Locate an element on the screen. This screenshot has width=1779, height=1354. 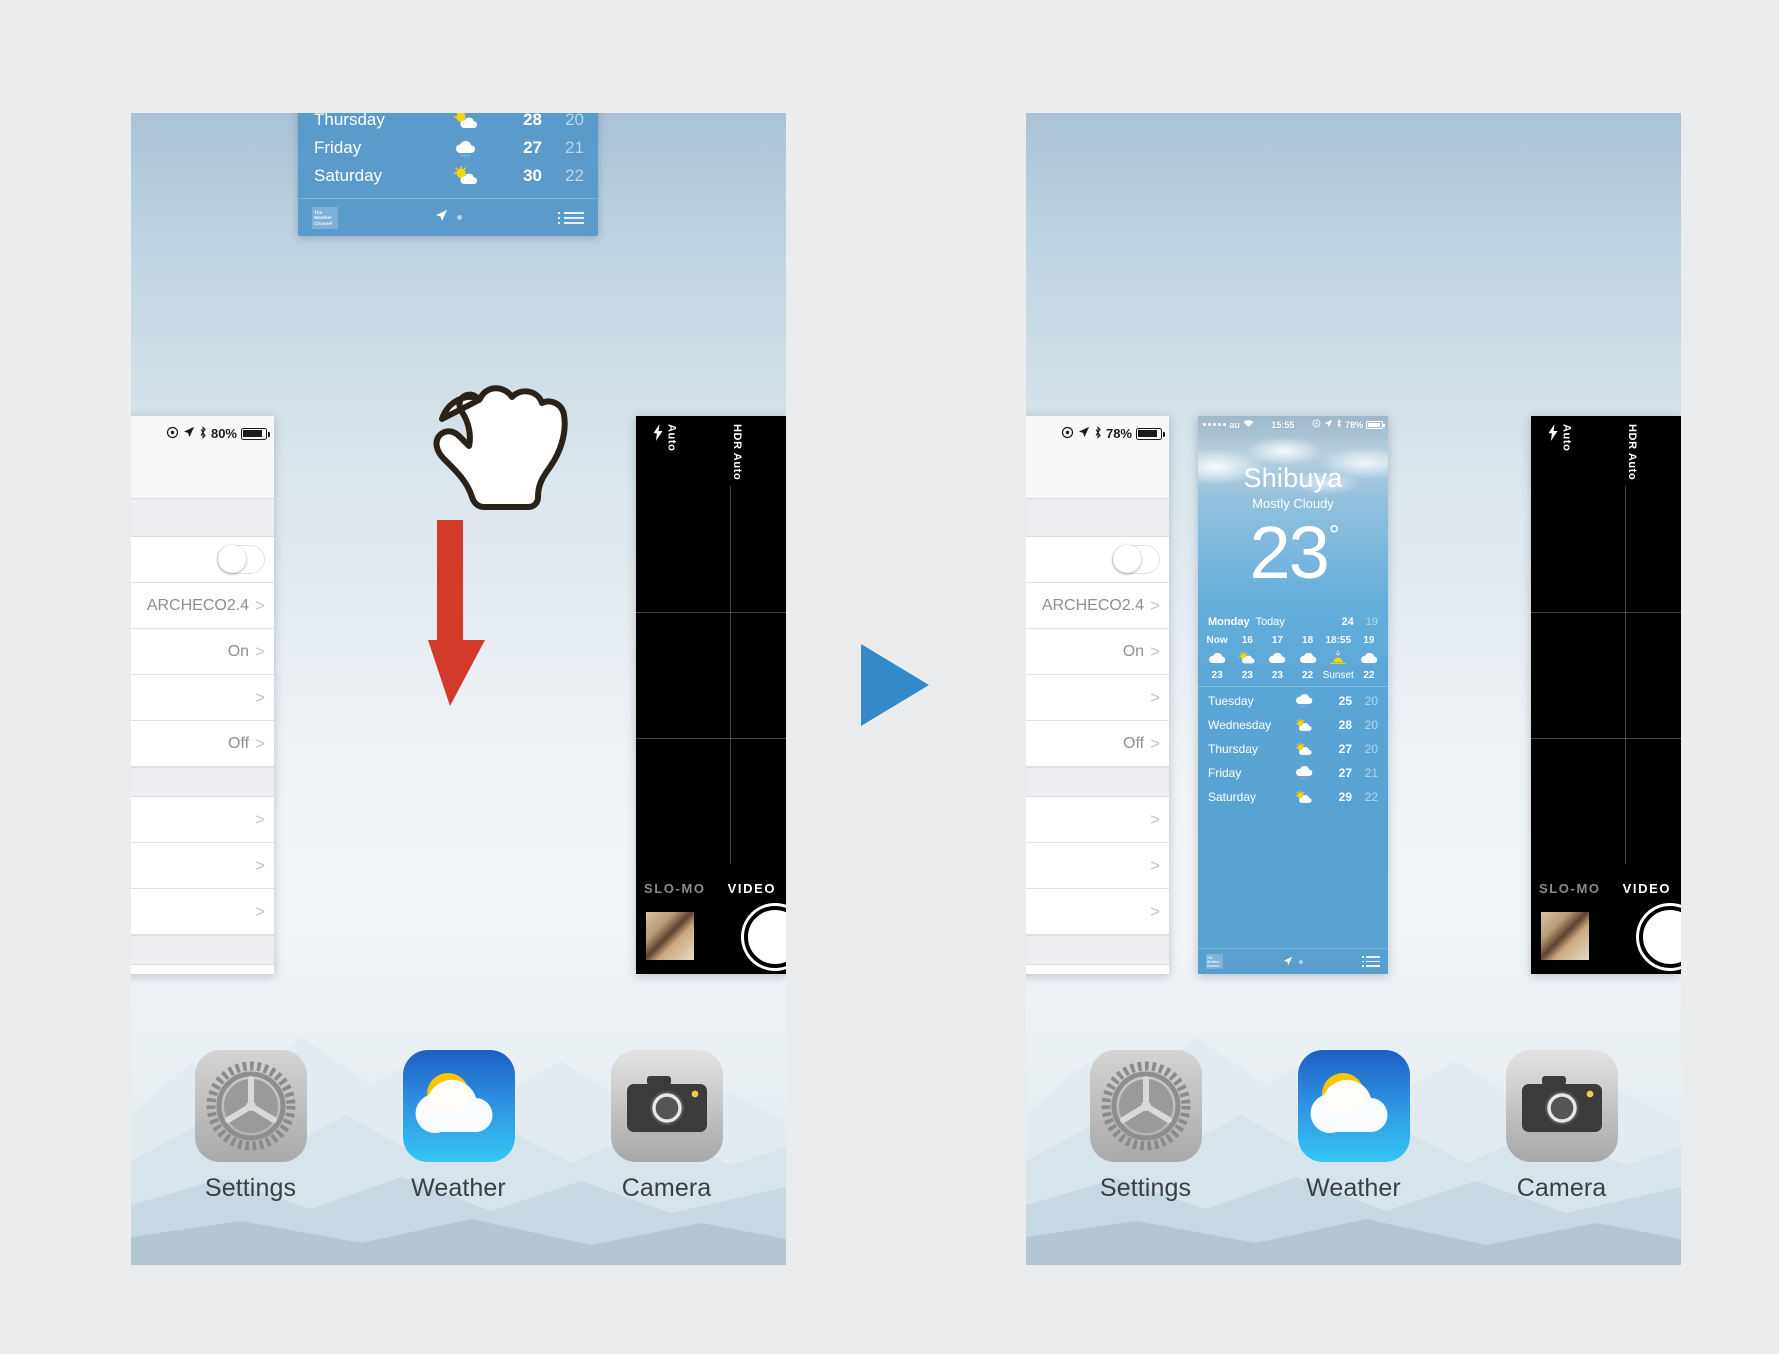
signal-dots-icon is located at coordinates (1215, 424).